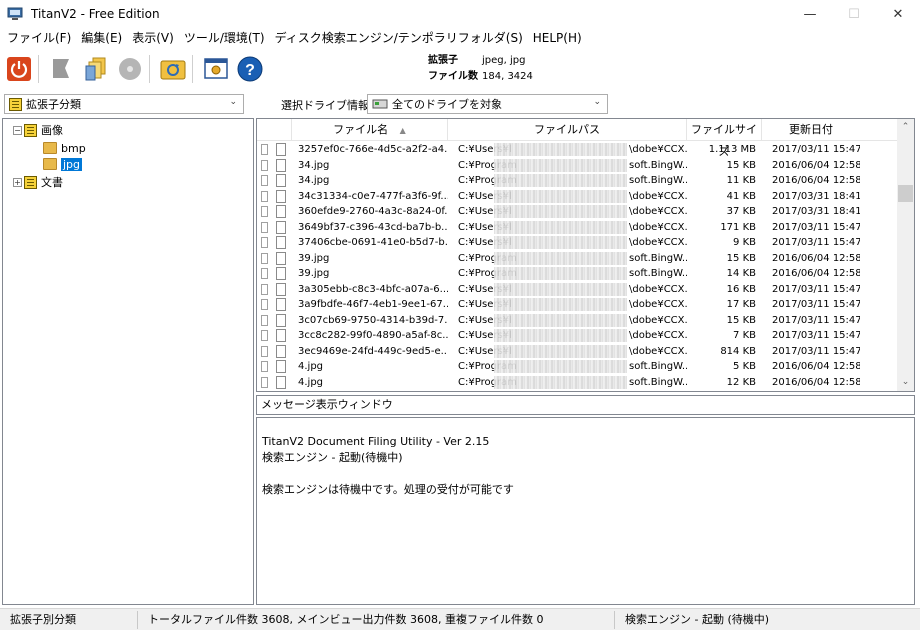 The width and height of the screenshot is (920, 630). What do you see at coordinates (224, 38) in the screenshot?
I see `menu-tools: ツール/環境(T)` at bounding box center [224, 38].